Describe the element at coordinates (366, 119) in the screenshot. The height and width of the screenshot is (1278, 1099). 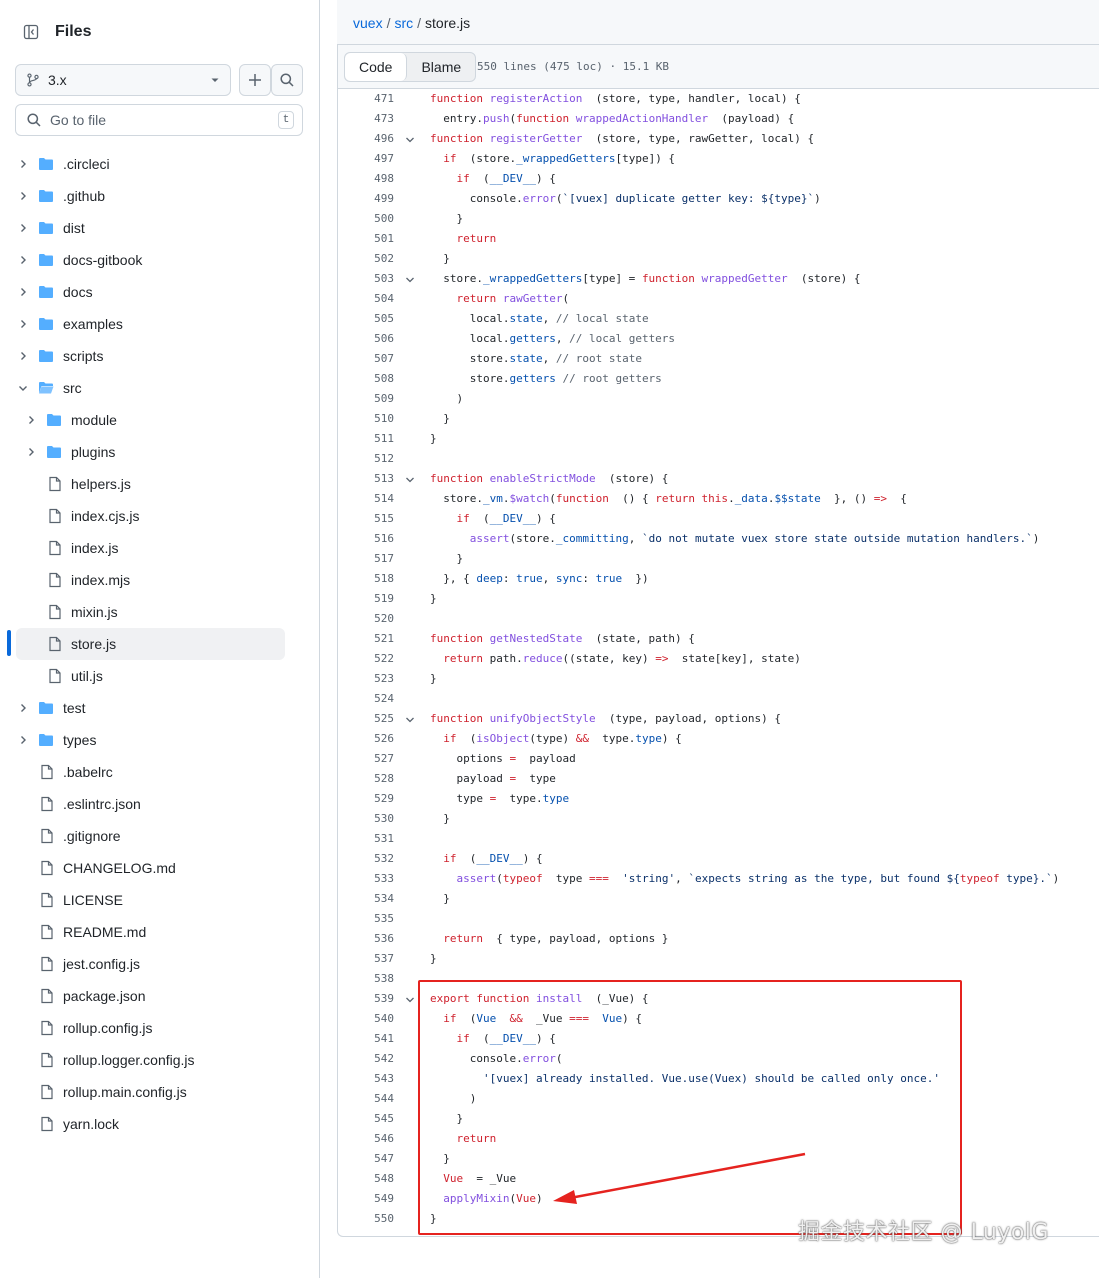
I see `line-number: 473` at that location.